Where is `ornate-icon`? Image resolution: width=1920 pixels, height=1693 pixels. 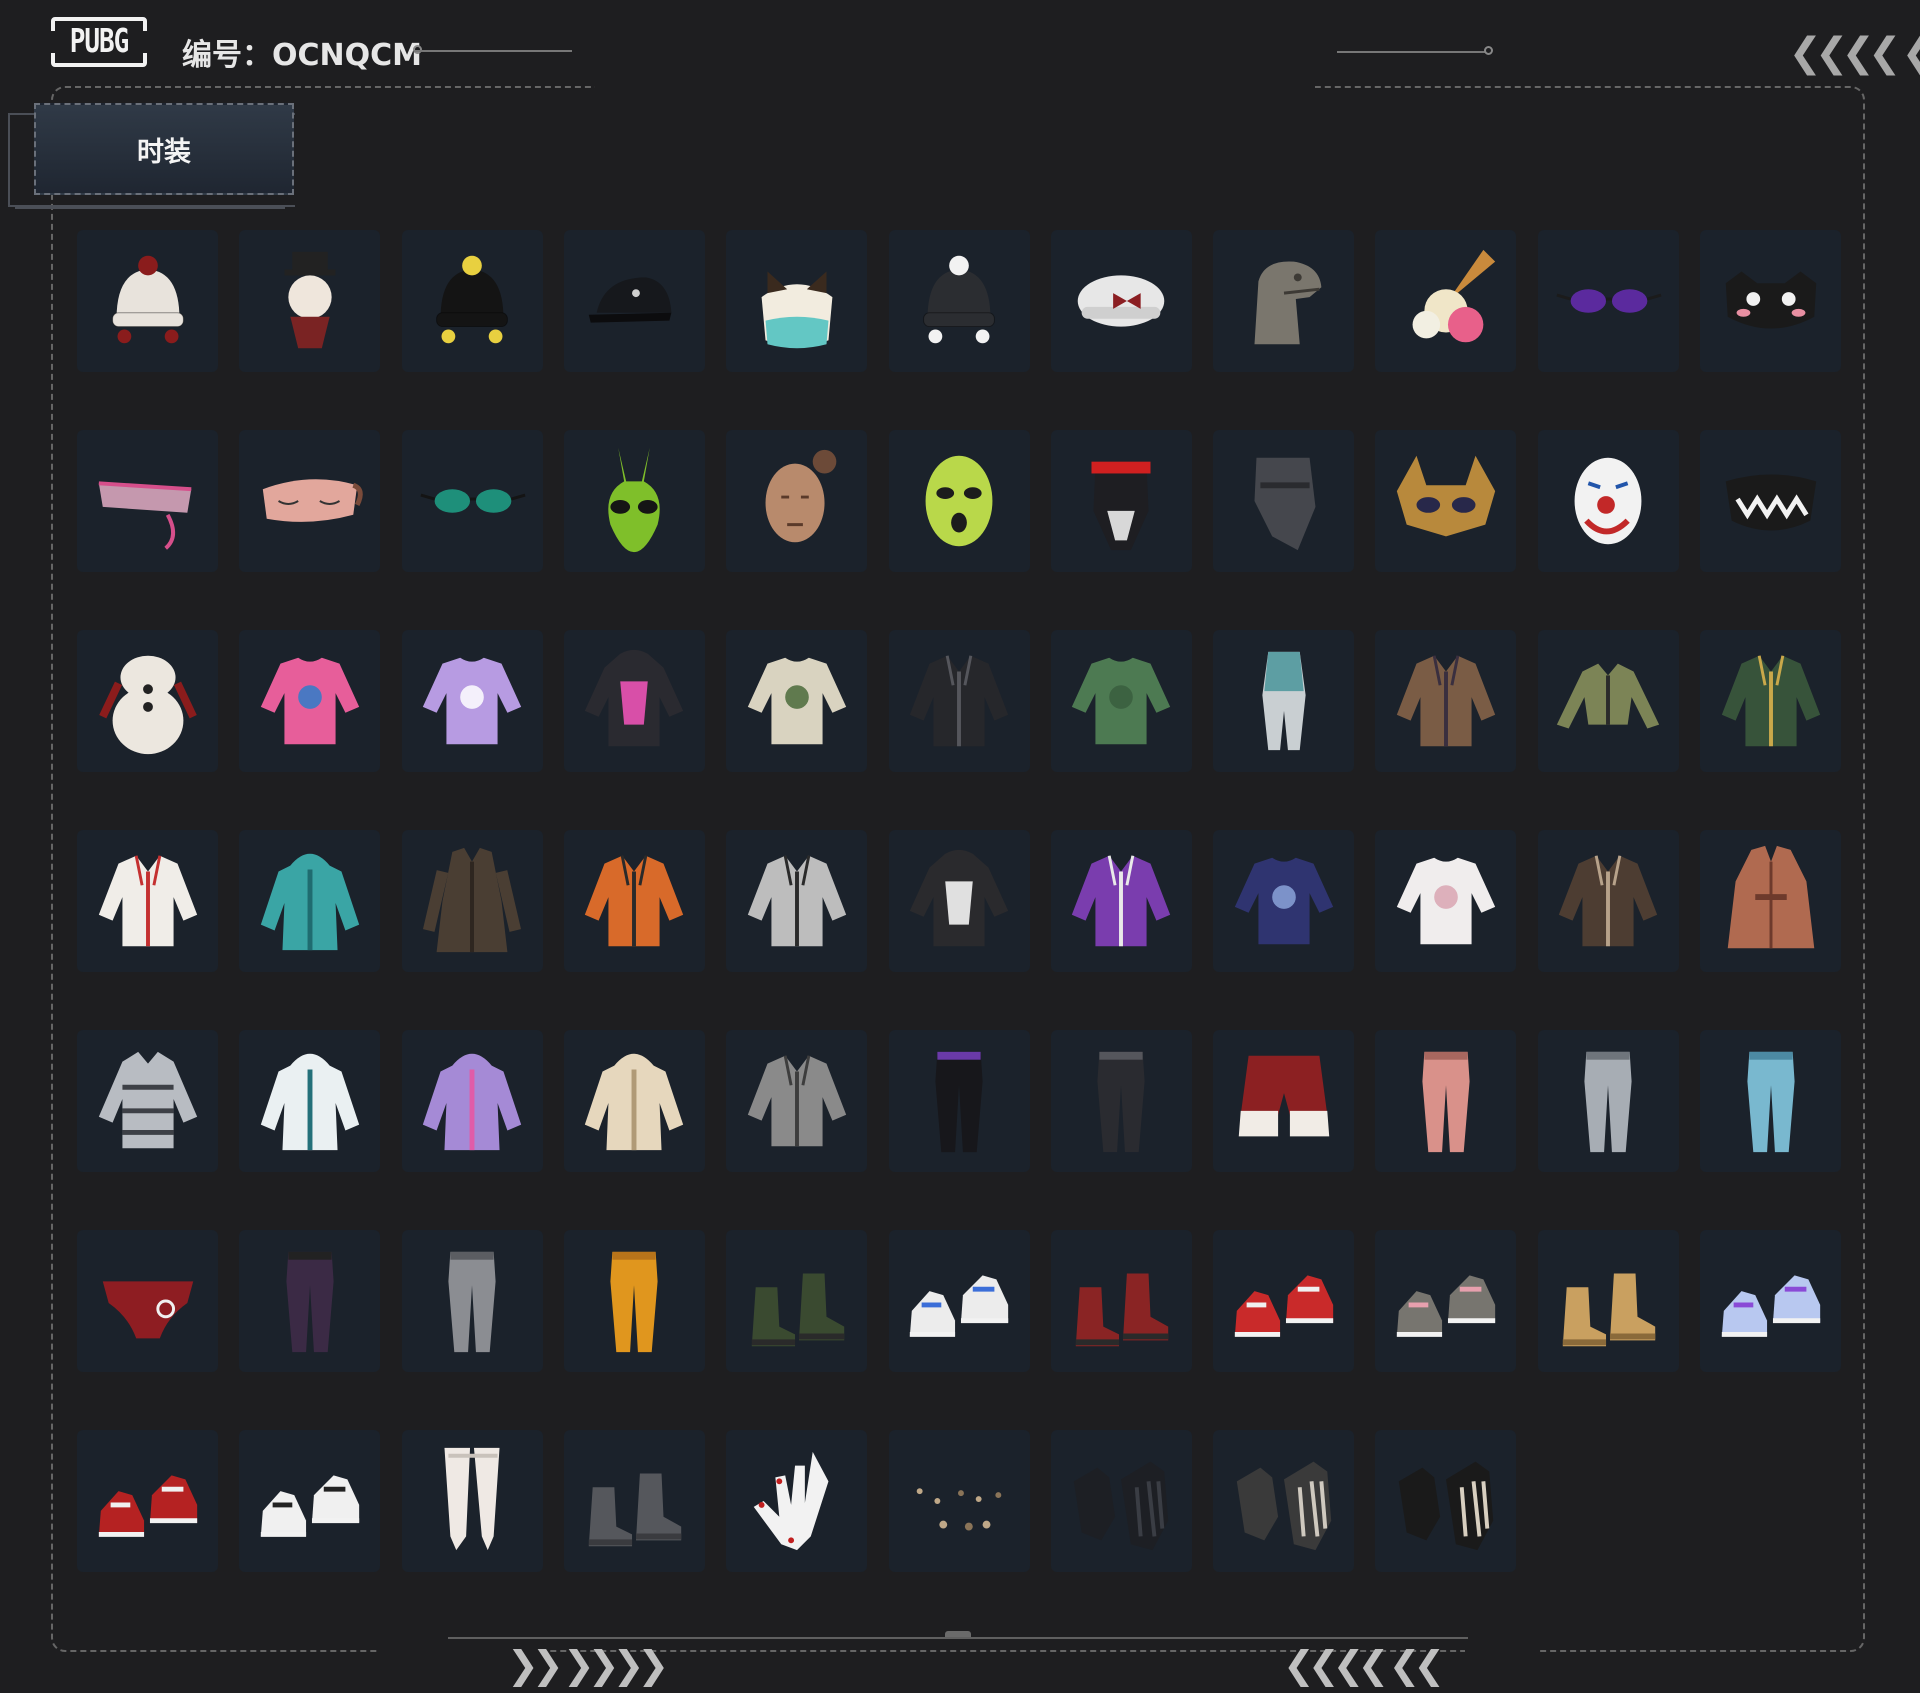
ornate-icon is located at coordinates (1446, 496).